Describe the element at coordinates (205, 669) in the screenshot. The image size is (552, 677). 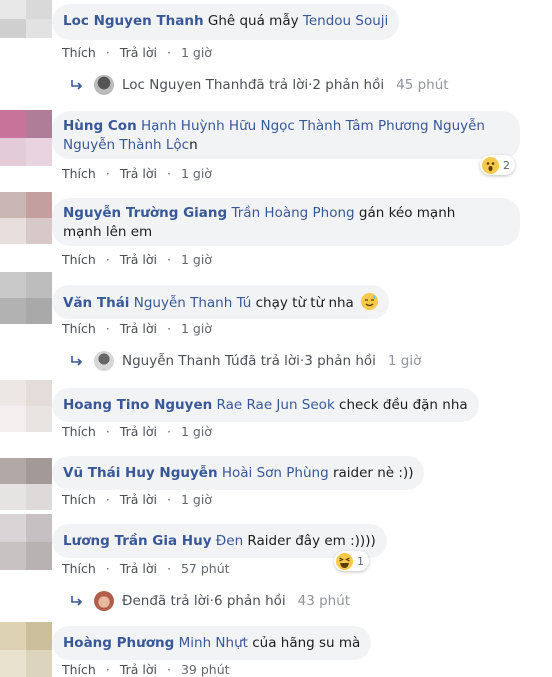
I see `comment-time: 39 phút` at that location.